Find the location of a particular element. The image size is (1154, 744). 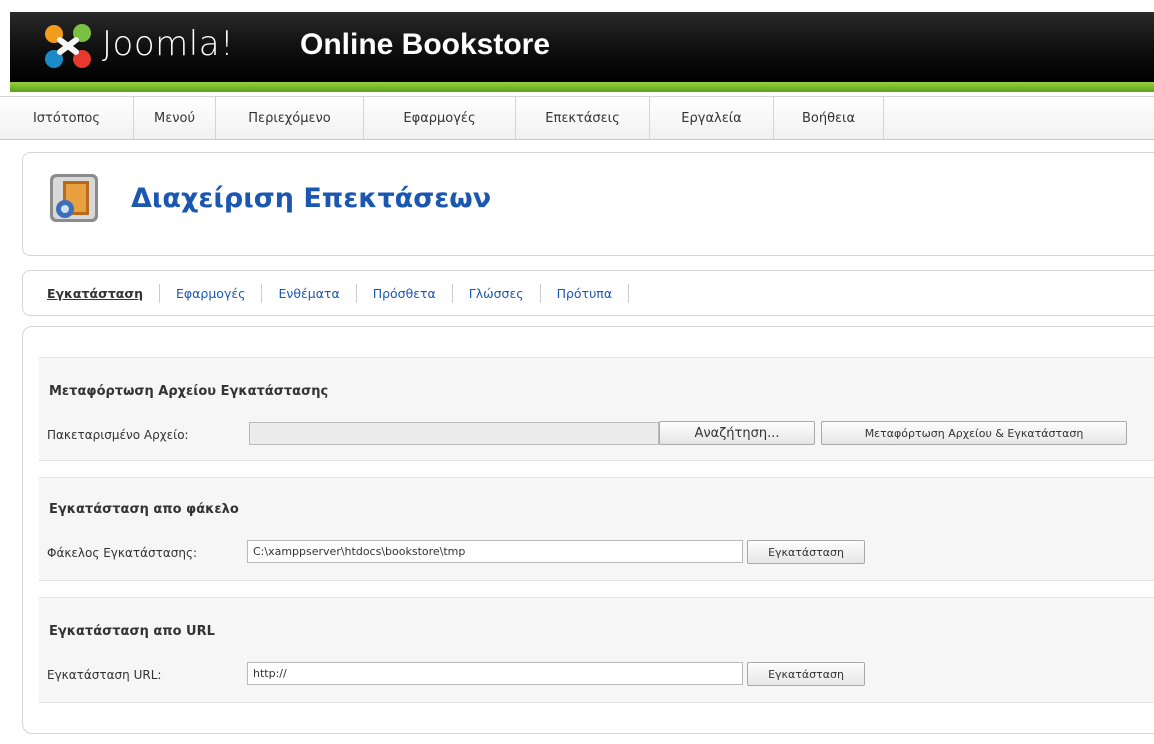

tab-templates: Πρότυπα is located at coordinates (585, 293).